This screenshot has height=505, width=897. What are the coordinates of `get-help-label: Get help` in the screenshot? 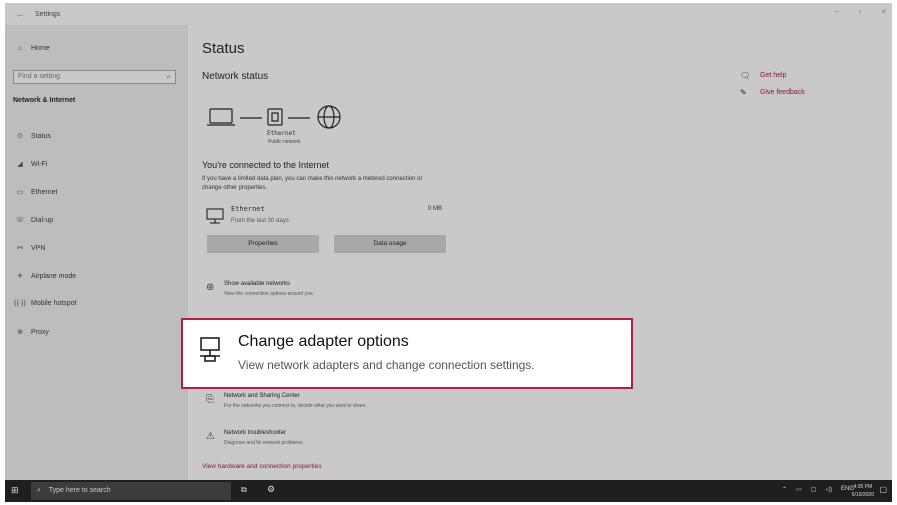 It's located at (773, 75).